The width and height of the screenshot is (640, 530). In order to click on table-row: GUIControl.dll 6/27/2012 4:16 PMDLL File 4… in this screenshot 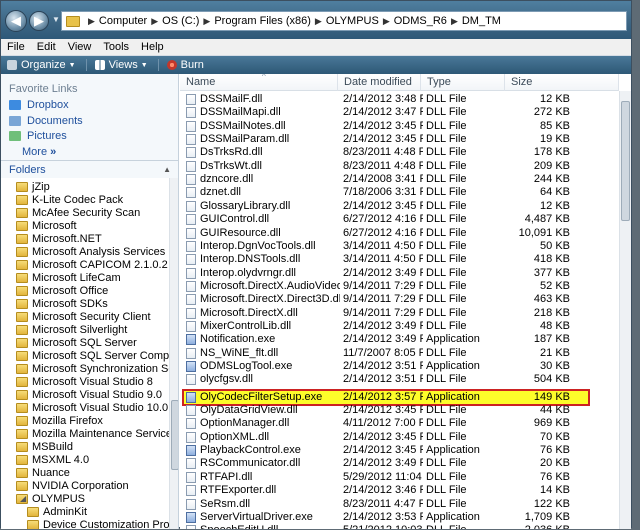, I will do `click(405, 219)`.